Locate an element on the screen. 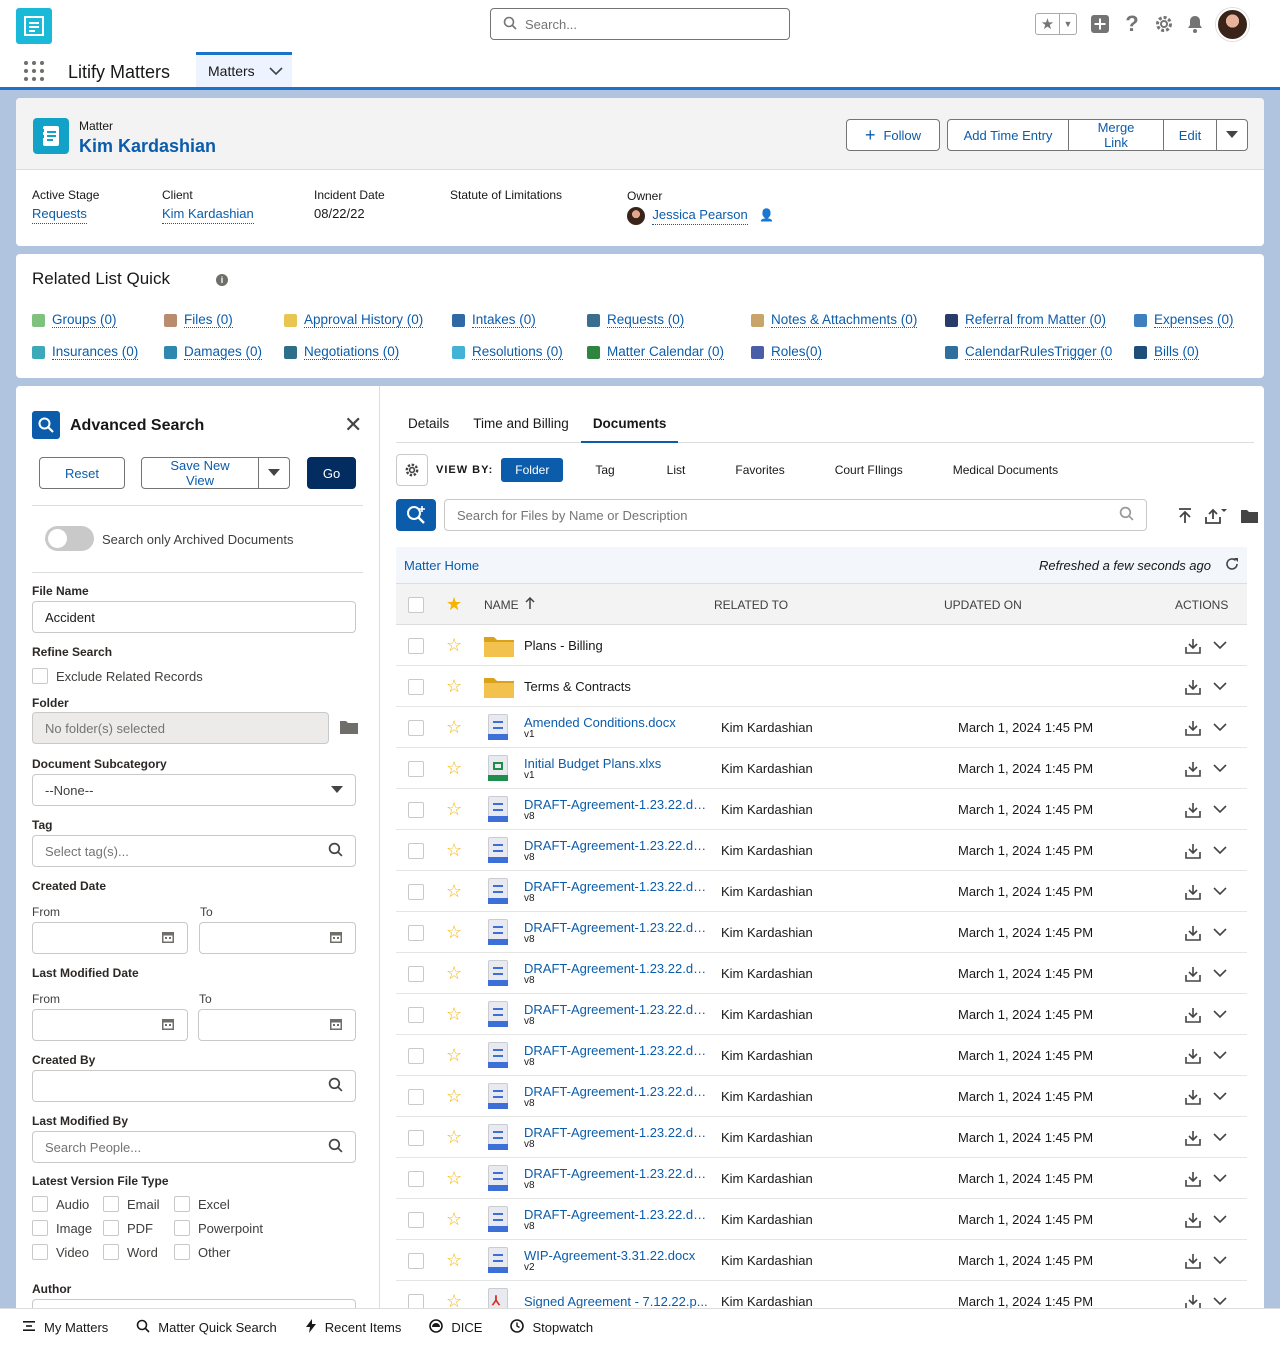 The height and width of the screenshot is (1345, 1280). modified-from-date-field is located at coordinates (110, 1025).